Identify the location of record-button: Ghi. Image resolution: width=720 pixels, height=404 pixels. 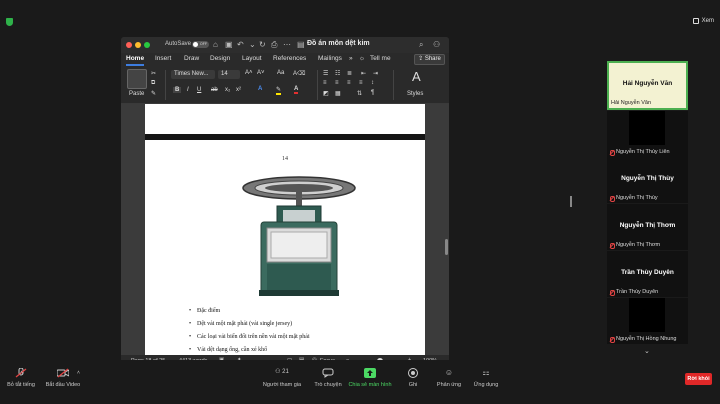
(413, 378).